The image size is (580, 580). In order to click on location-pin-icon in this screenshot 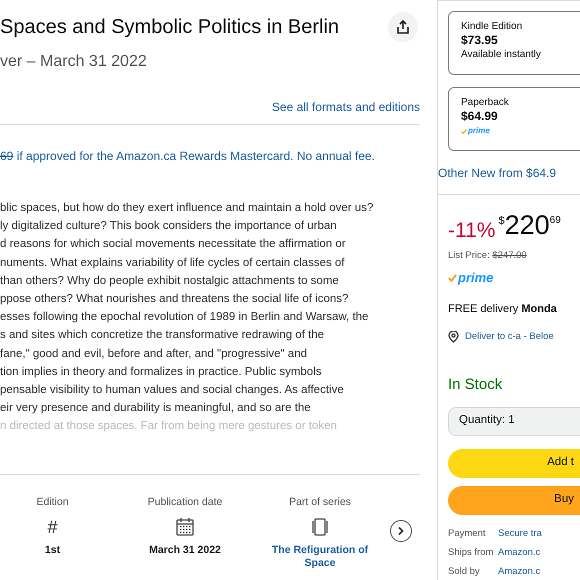, I will do `click(453, 336)`.